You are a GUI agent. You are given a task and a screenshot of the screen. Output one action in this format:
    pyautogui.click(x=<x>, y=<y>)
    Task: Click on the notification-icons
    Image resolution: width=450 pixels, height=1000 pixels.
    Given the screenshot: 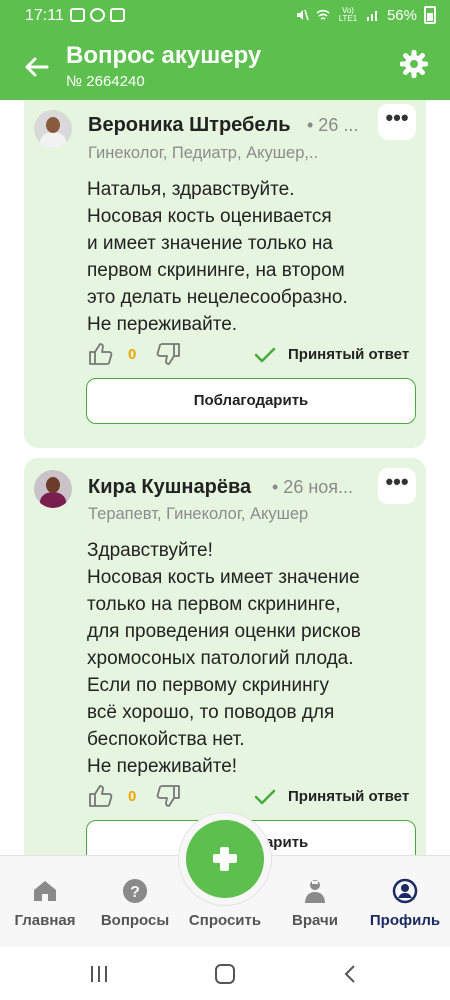 What is the action you would take?
    pyautogui.click(x=97, y=15)
    